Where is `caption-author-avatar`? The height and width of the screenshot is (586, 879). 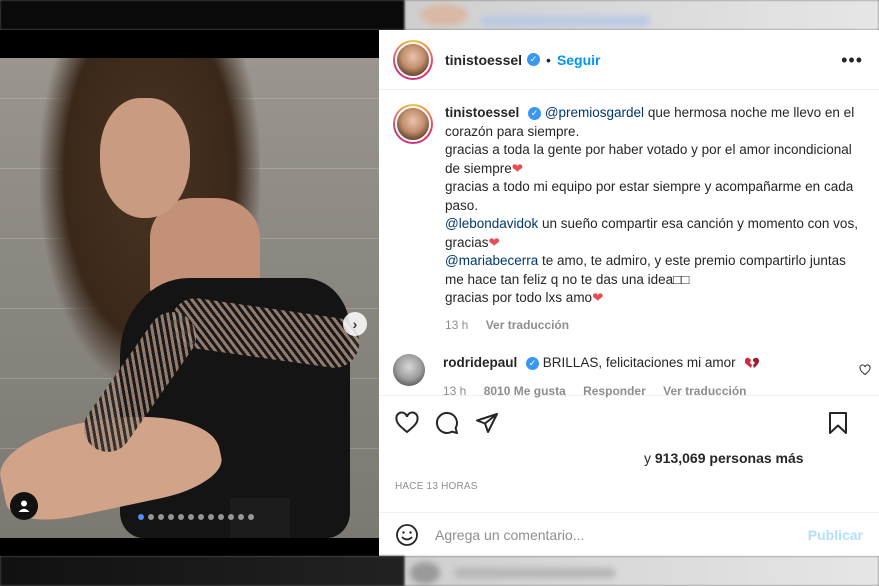
caption-author-avatar is located at coordinates (413, 124).